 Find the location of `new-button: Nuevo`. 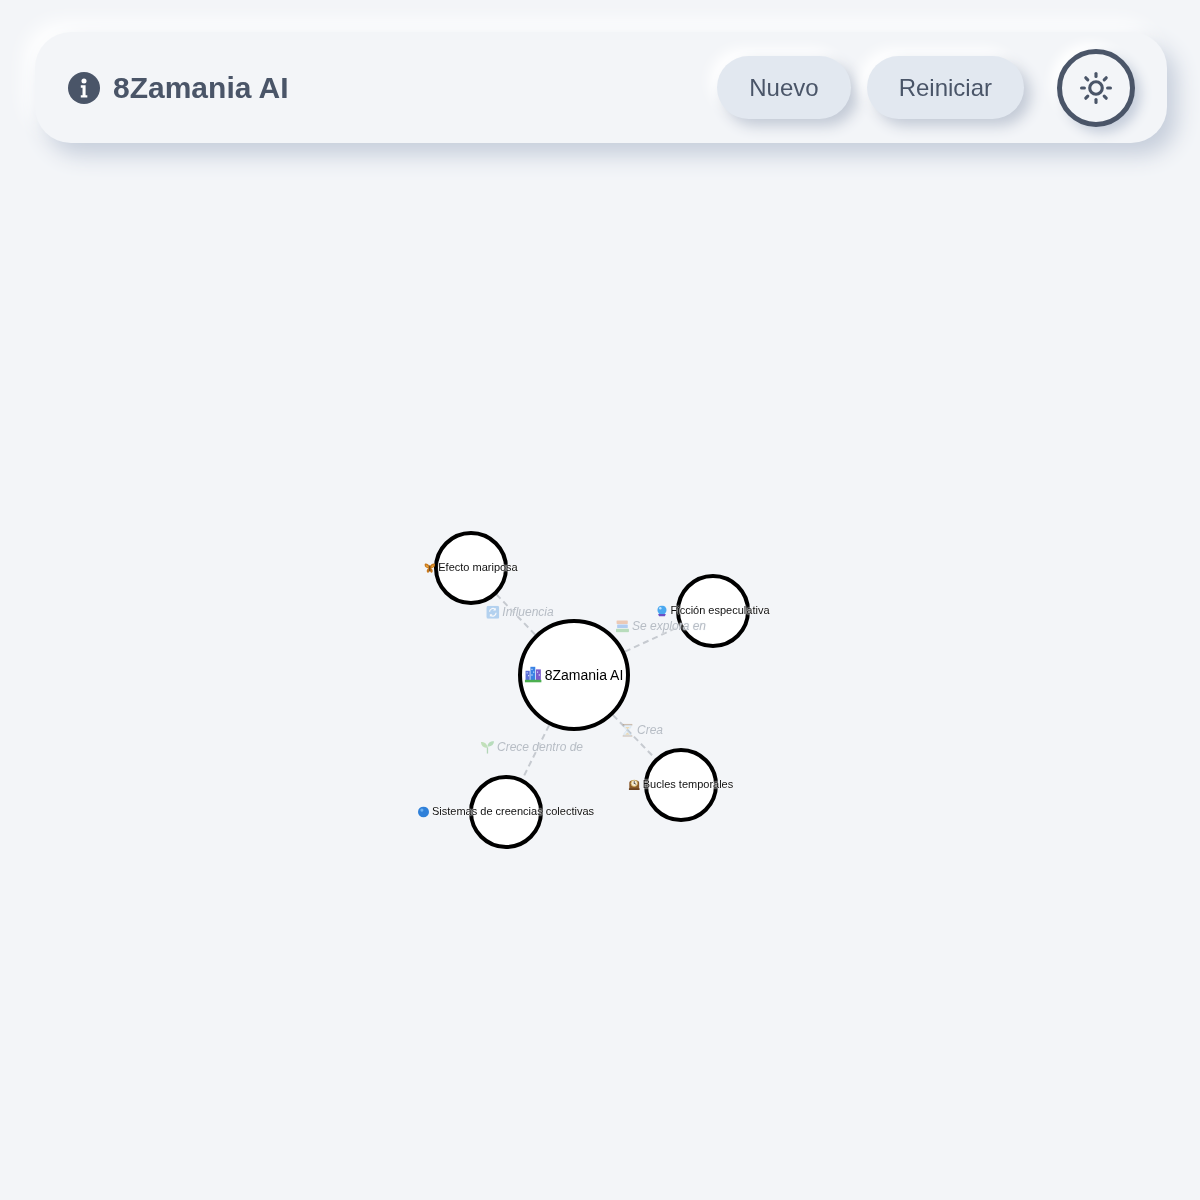

new-button: Nuevo is located at coordinates (784, 87).